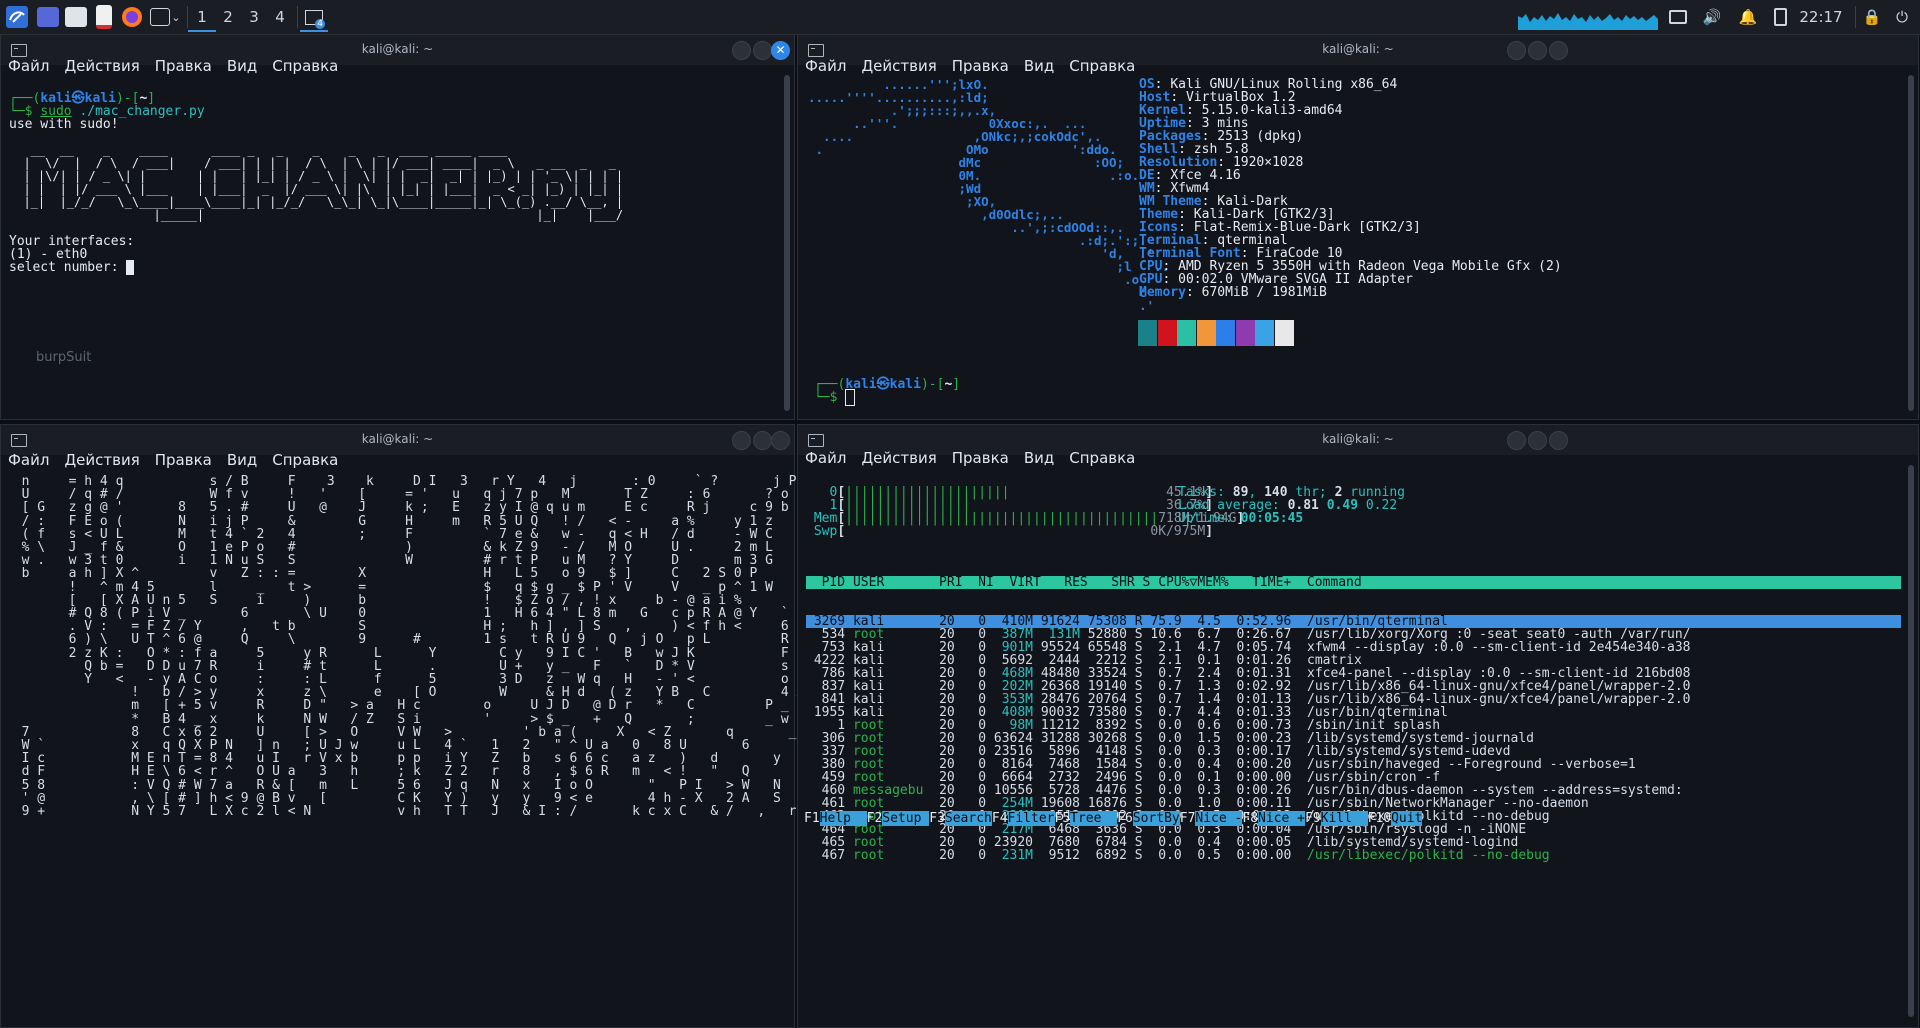 The height and width of the screenshot is (1028, 1920). Describe the element at coordinates (1342, 505) in the screenshot. I see `load-5: 0.49` at that location.